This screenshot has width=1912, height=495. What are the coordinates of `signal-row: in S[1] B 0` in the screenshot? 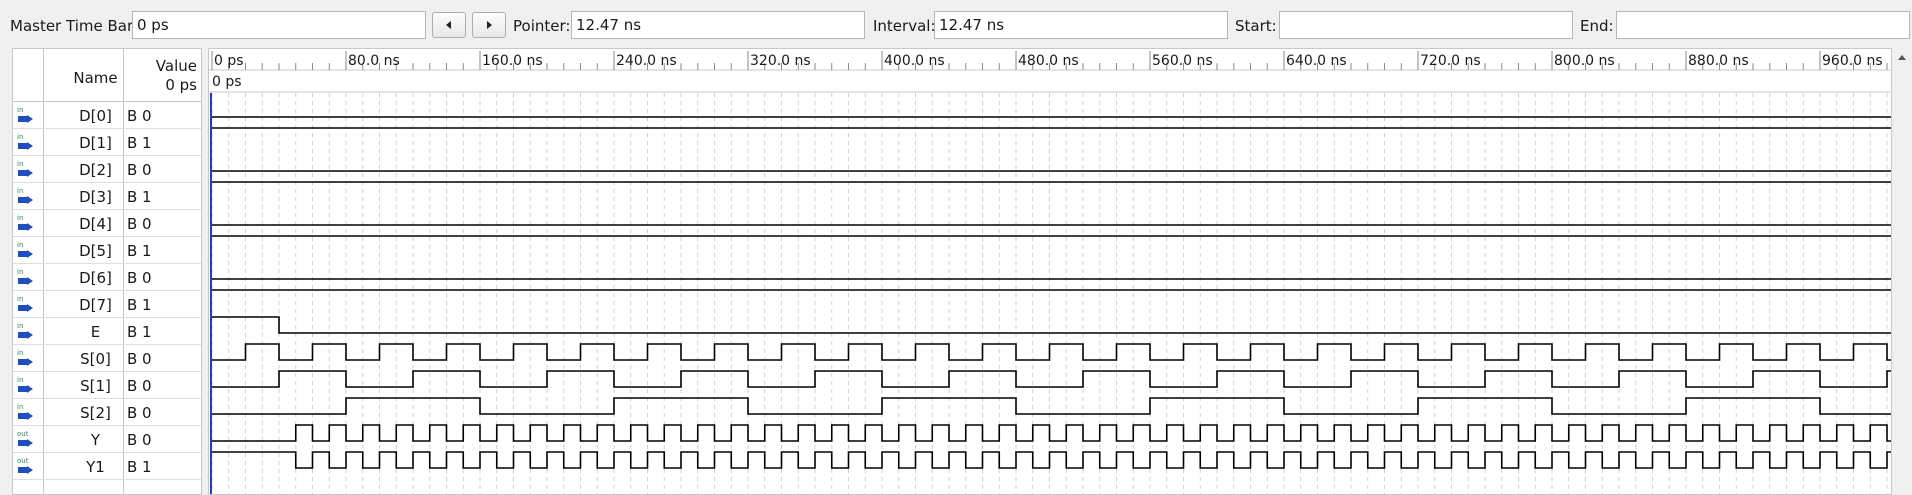 It's located at (107, 385).